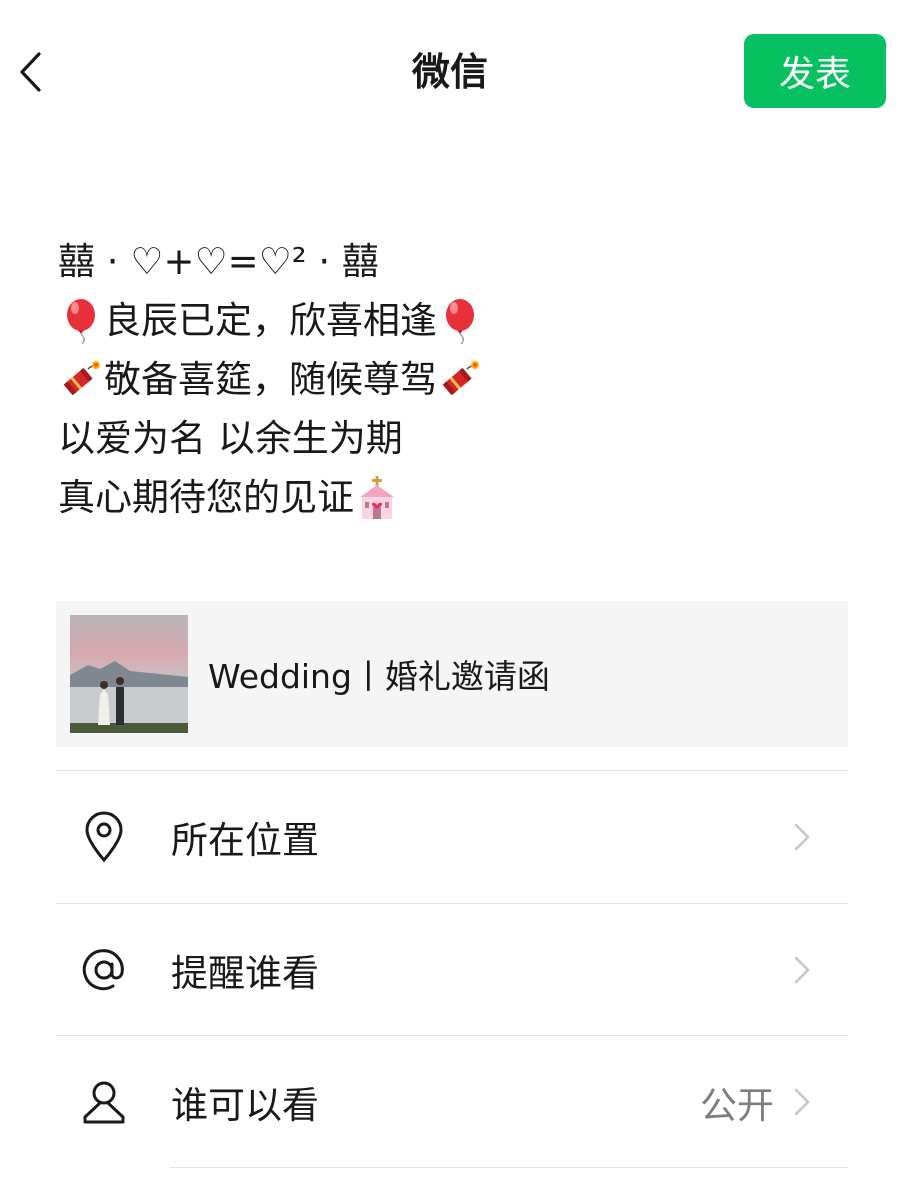 The width and height of the screenshot is (900, 1200). What do you see at coordinates (104, 1102) in the screenshot?
I see `person-icon` at bounding box center [104, 1102].